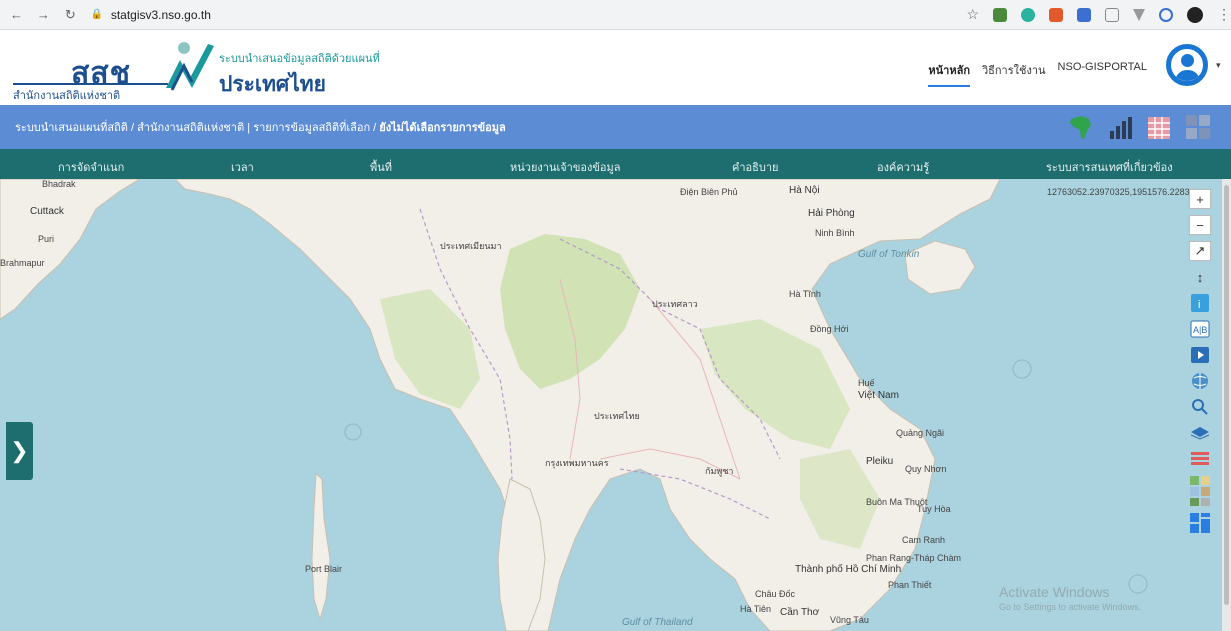 The width and height of the screenshot is (1231, 631). I want to click on site-subtitle: ระบบนำเสนอข้อมูลสถิติด้วยแผนที่, so click(299, 59).